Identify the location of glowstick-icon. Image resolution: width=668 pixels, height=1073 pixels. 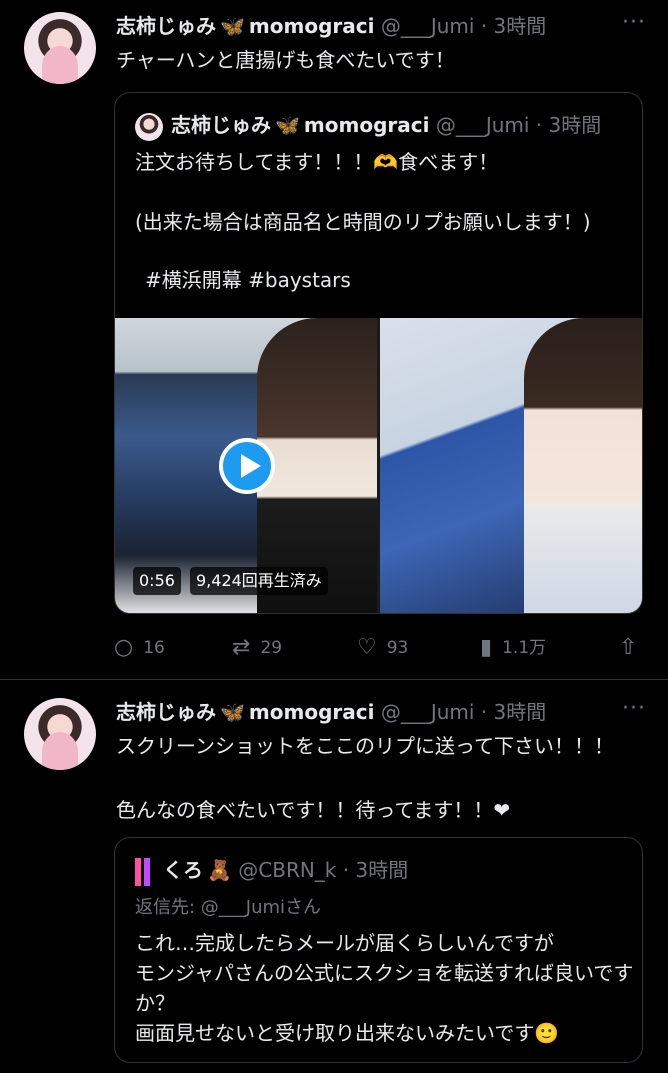
(145, 871).